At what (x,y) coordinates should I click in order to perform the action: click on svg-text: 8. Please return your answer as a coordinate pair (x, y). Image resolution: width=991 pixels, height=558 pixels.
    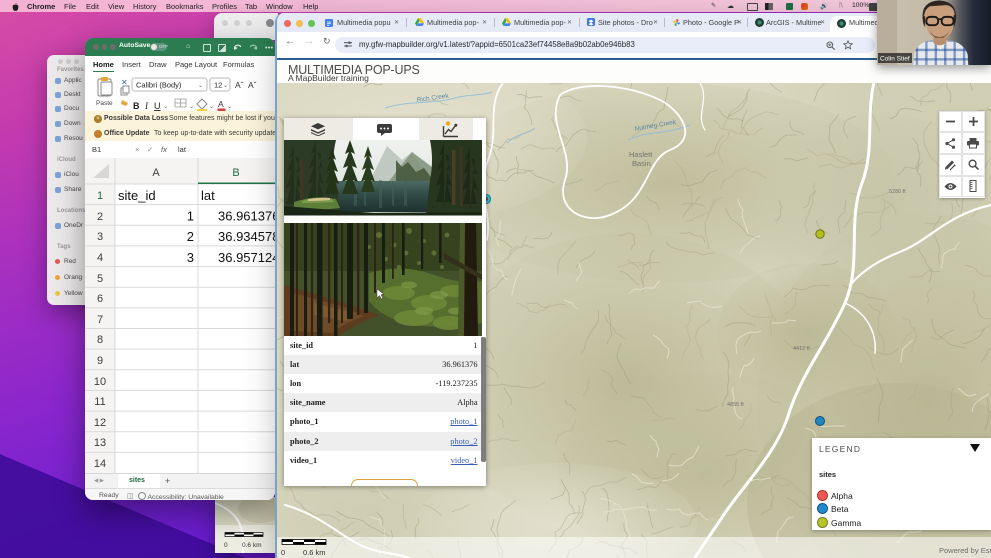
    Looking at the image, I should click on (100, 340).